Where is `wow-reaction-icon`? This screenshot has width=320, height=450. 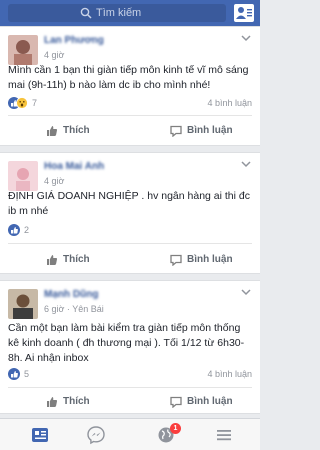 wow-reaction-icon is located at coordinates (22, 103).